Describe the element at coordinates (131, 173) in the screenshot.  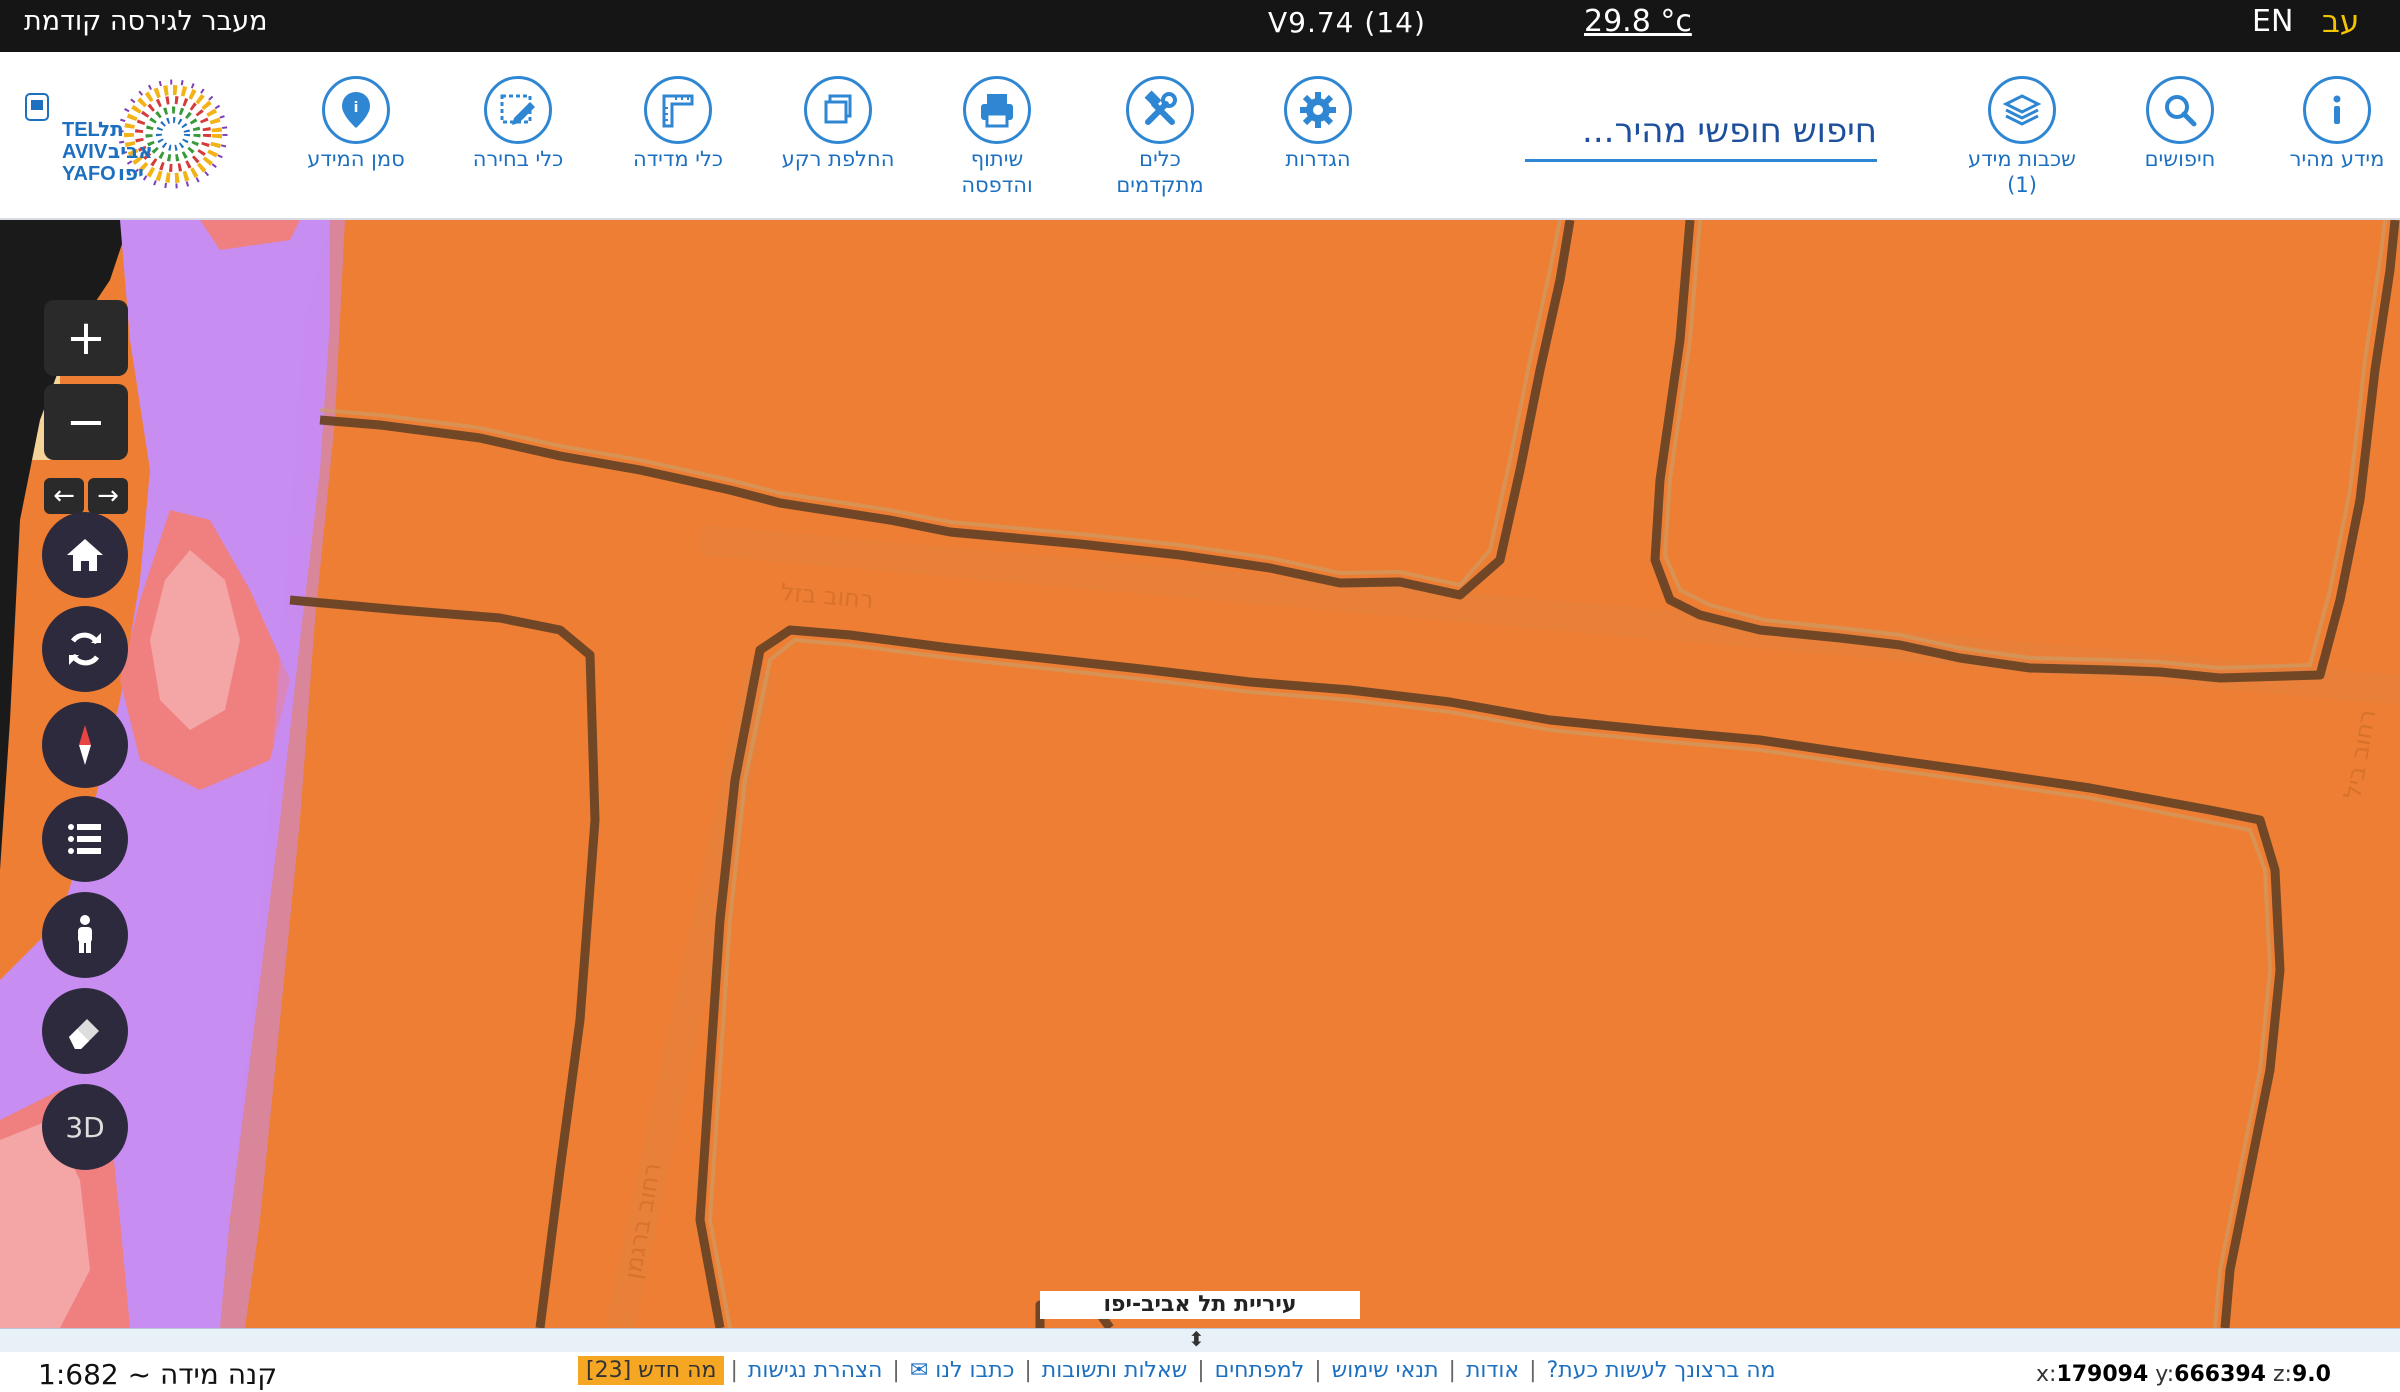
I see `logo-text-yafo-he: יפו` at that location.